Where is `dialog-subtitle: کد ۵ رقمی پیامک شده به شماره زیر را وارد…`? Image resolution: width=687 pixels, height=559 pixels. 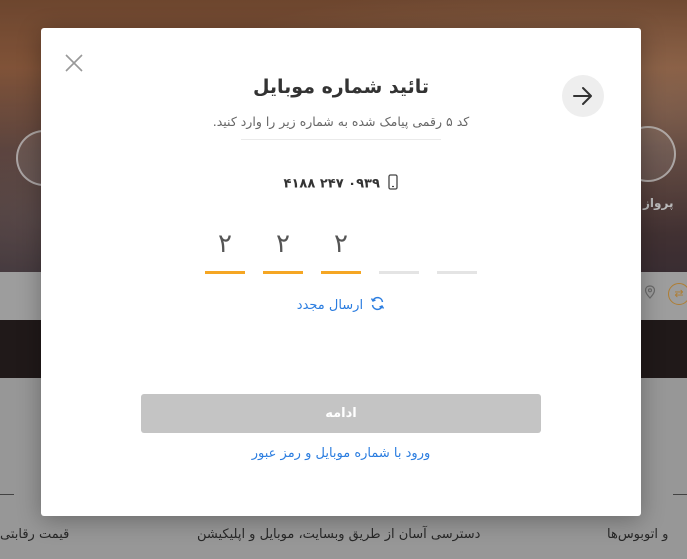 dialog-subtitle: کد ۵ رقمی پیامک شده به شماره زیر را وارد… is located at coordinates (341, 121).